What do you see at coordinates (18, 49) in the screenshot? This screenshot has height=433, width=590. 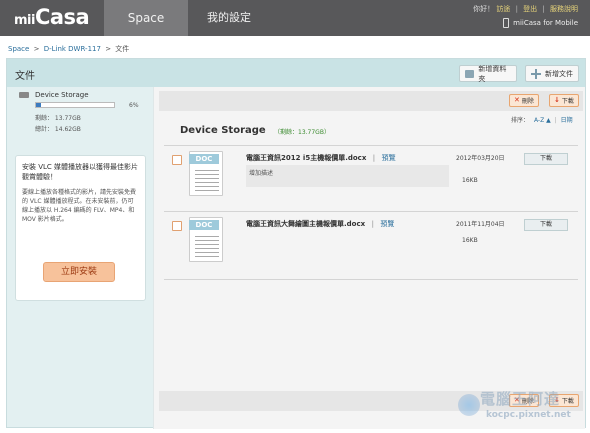 I see `breadcrumb-space: Space` at bounding box center [18, 49].